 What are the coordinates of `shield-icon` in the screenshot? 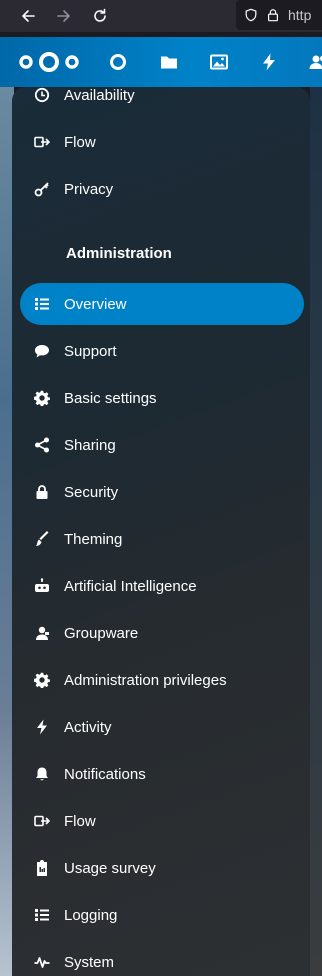 It's located at (251, 15).